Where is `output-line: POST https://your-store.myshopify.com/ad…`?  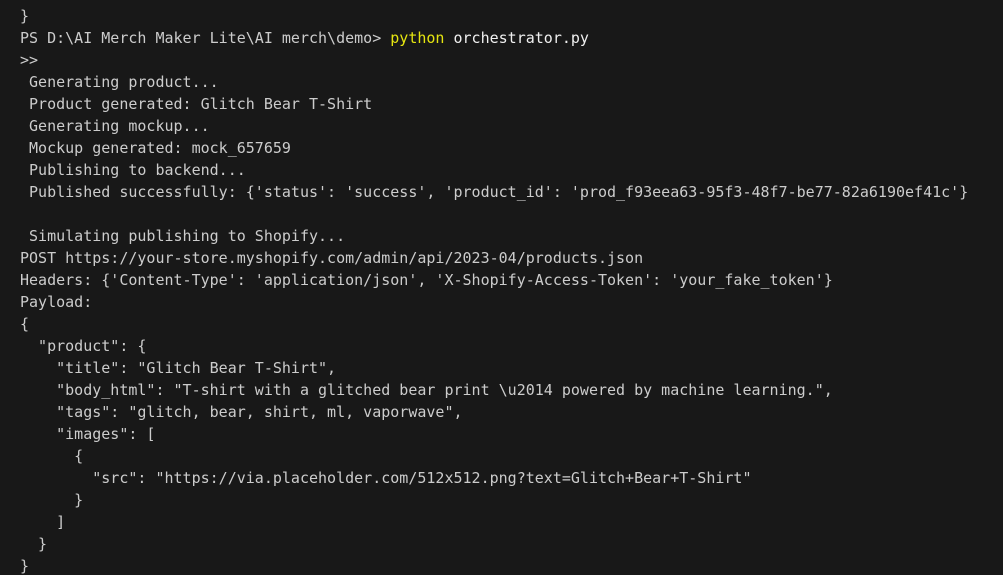
output-line: POST https://your-store.myshopify.com/ad… is located at coordinates (332, 258).